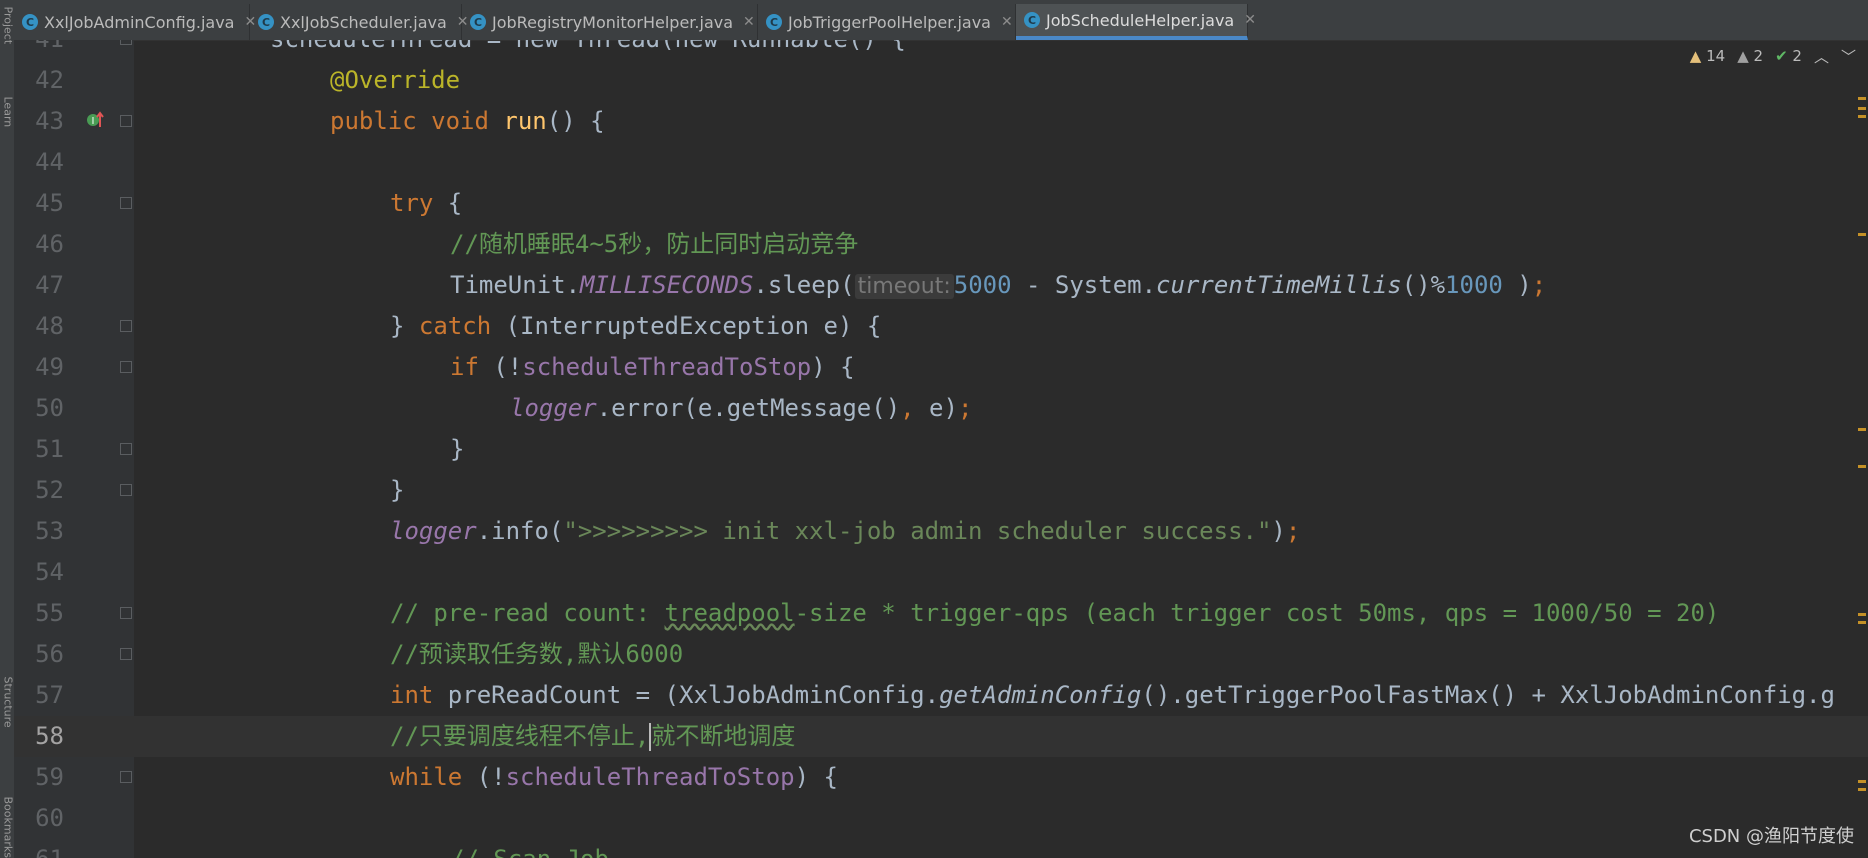 Image resolution: width=1868 pixels, height=858 pixels. What do you see at coordinates (8, 702) in the screenshot?
I see `structure-tool-button: Structure` at bounding box center [8, 702].